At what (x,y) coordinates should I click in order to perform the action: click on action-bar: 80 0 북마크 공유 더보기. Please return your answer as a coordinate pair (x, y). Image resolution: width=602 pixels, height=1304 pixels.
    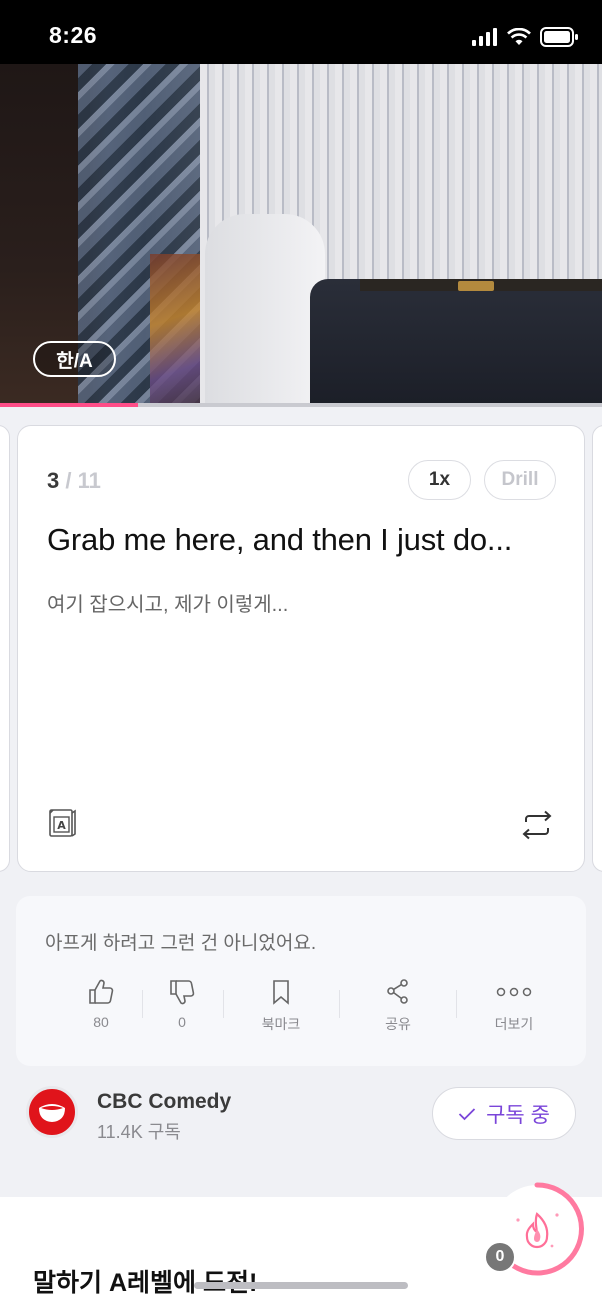
    Looking at the image, I should click on (301, 1008).